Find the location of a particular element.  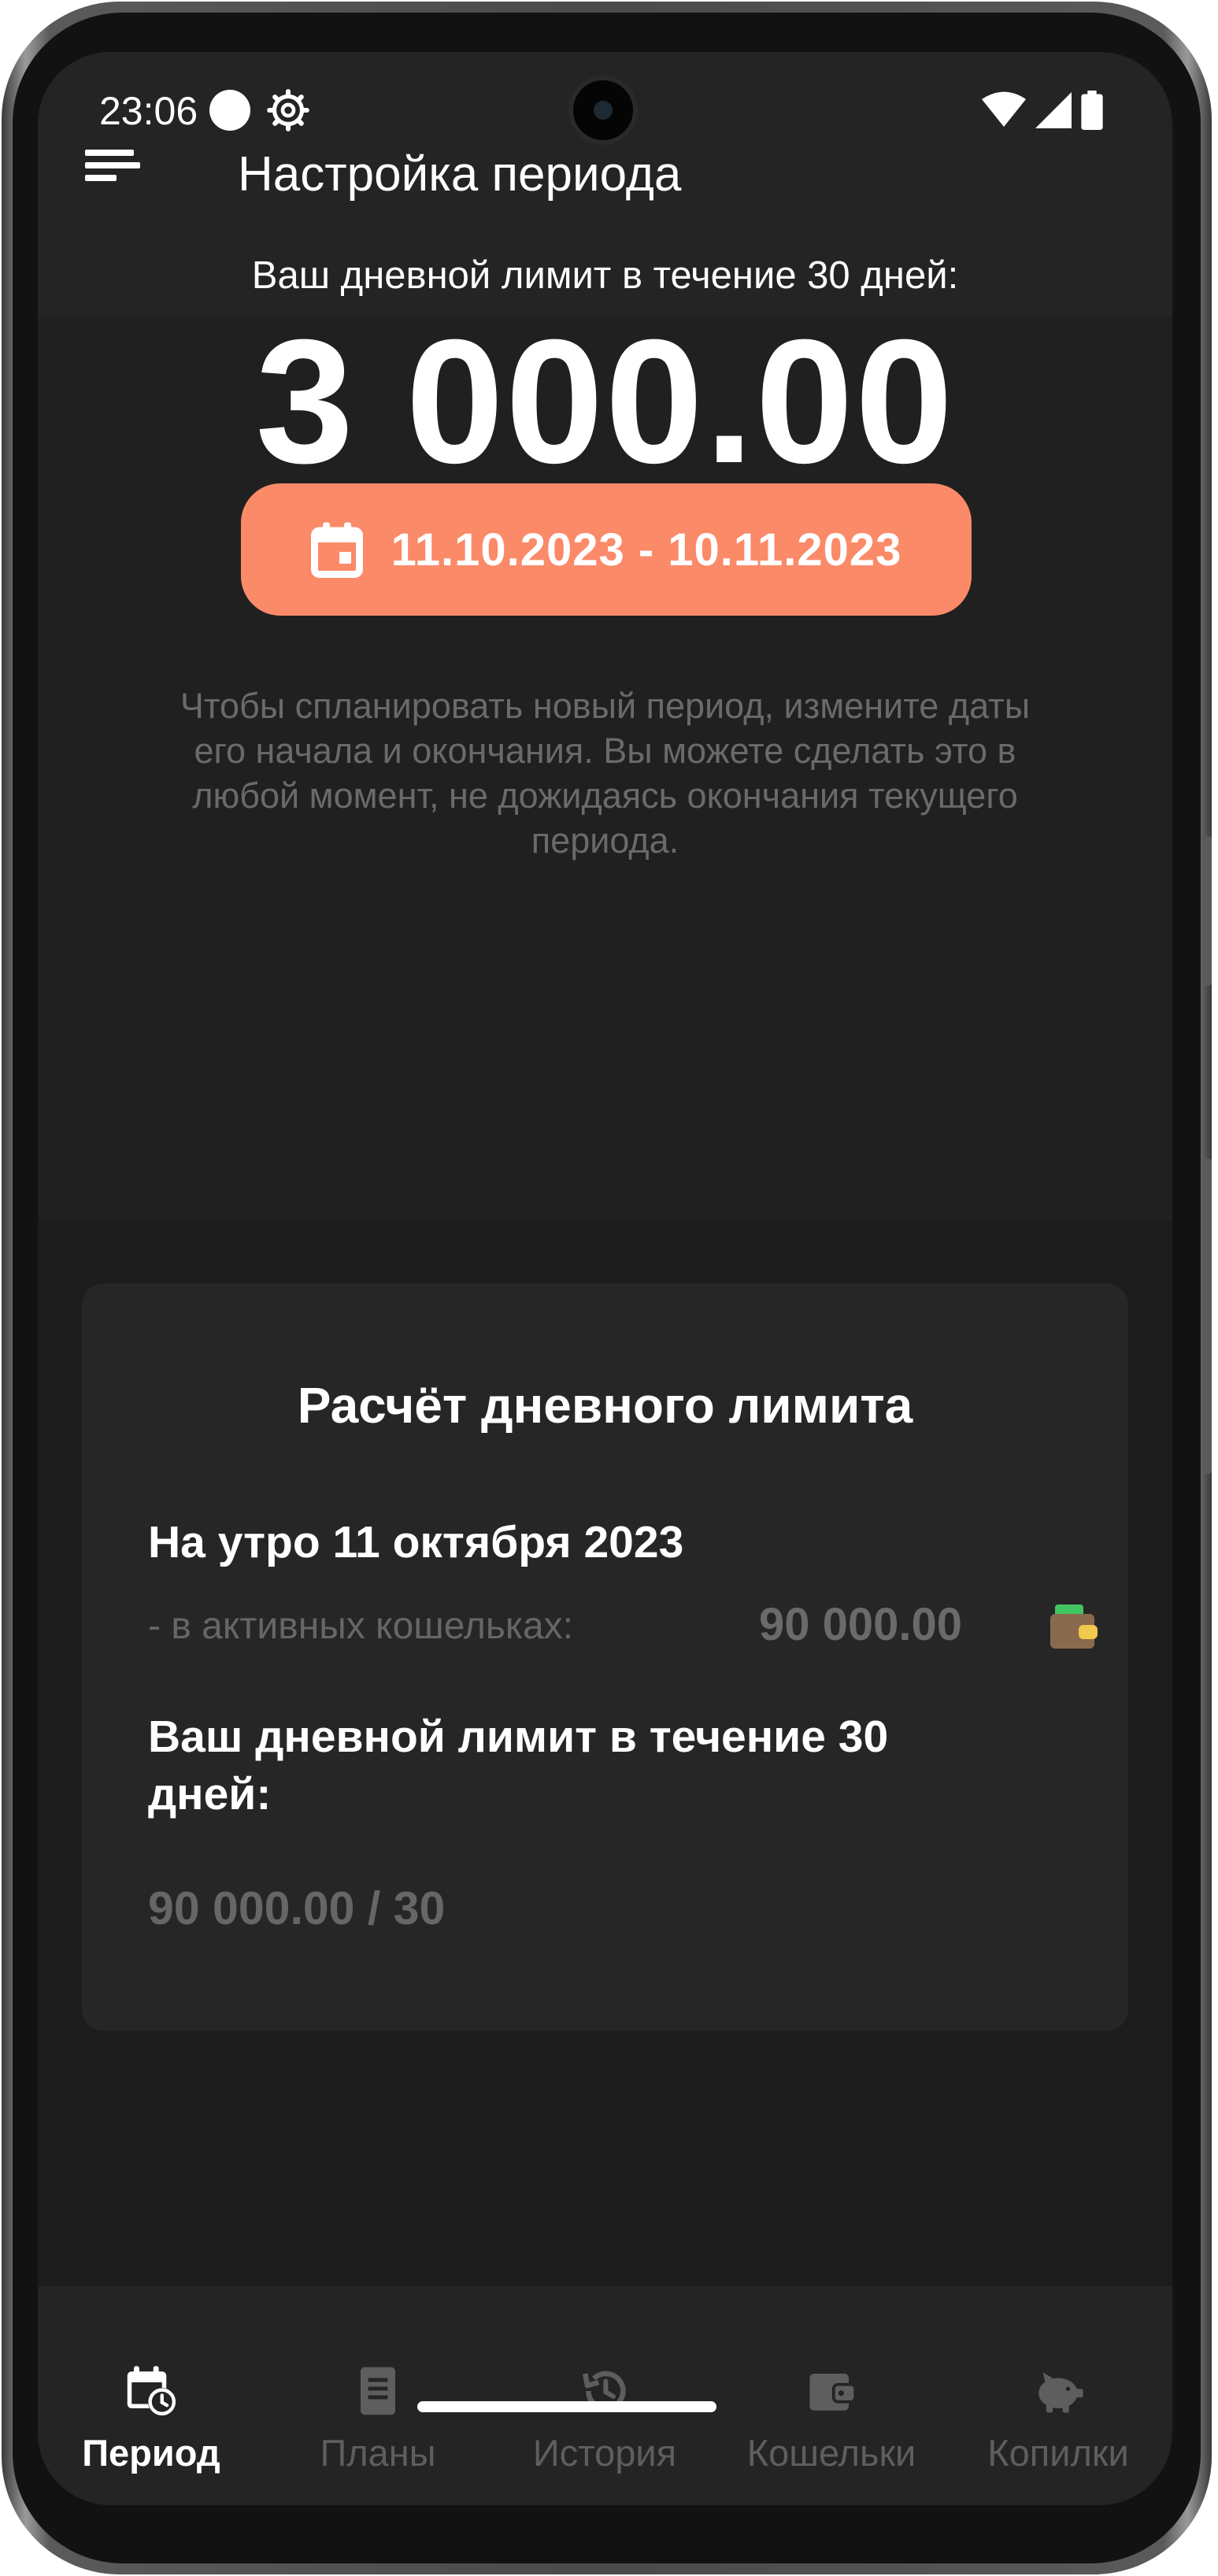

limit-caption: Ваш дневной лимит в течение 30 дней: is located at coordinates (605, 275).